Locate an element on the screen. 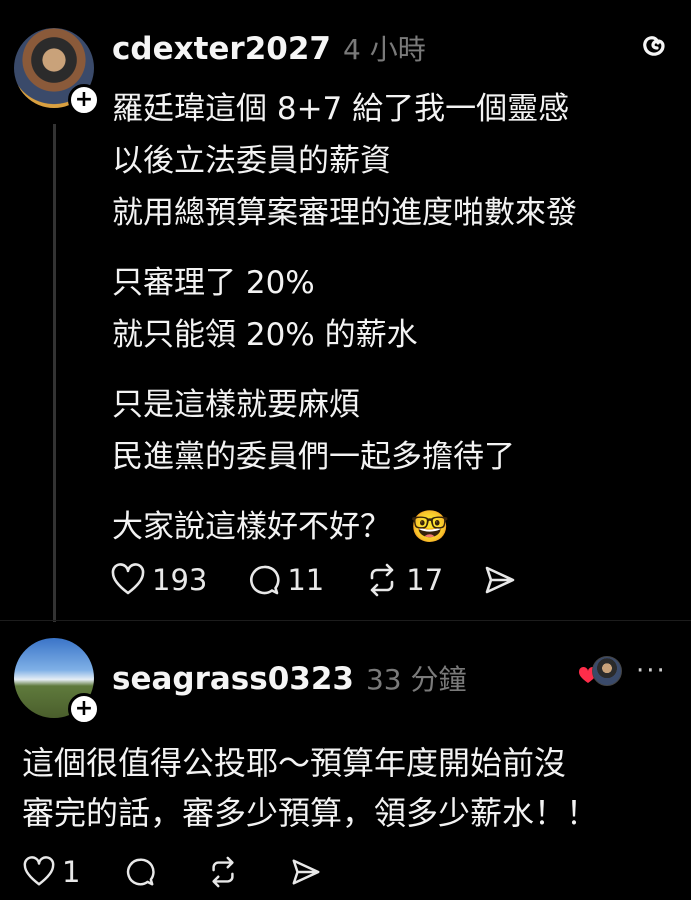 The image size is (691, 900). liked-by-author-badge is located at coordinates (600, 672).